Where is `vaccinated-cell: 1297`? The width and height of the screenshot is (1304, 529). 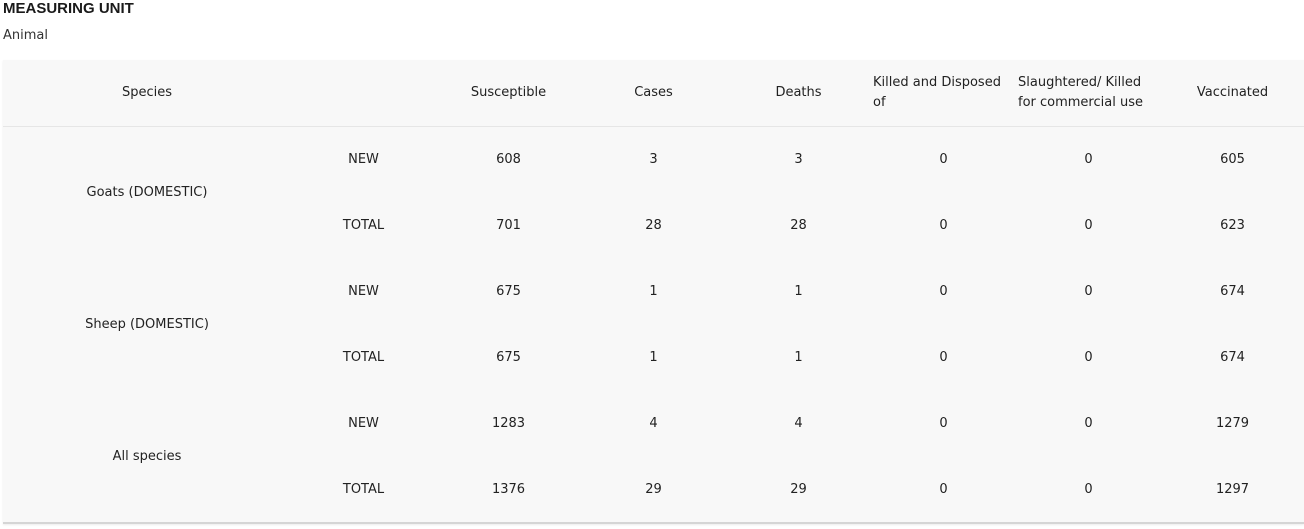 vaccinated-cell: 1297 is located at coordinates (1232, 489).